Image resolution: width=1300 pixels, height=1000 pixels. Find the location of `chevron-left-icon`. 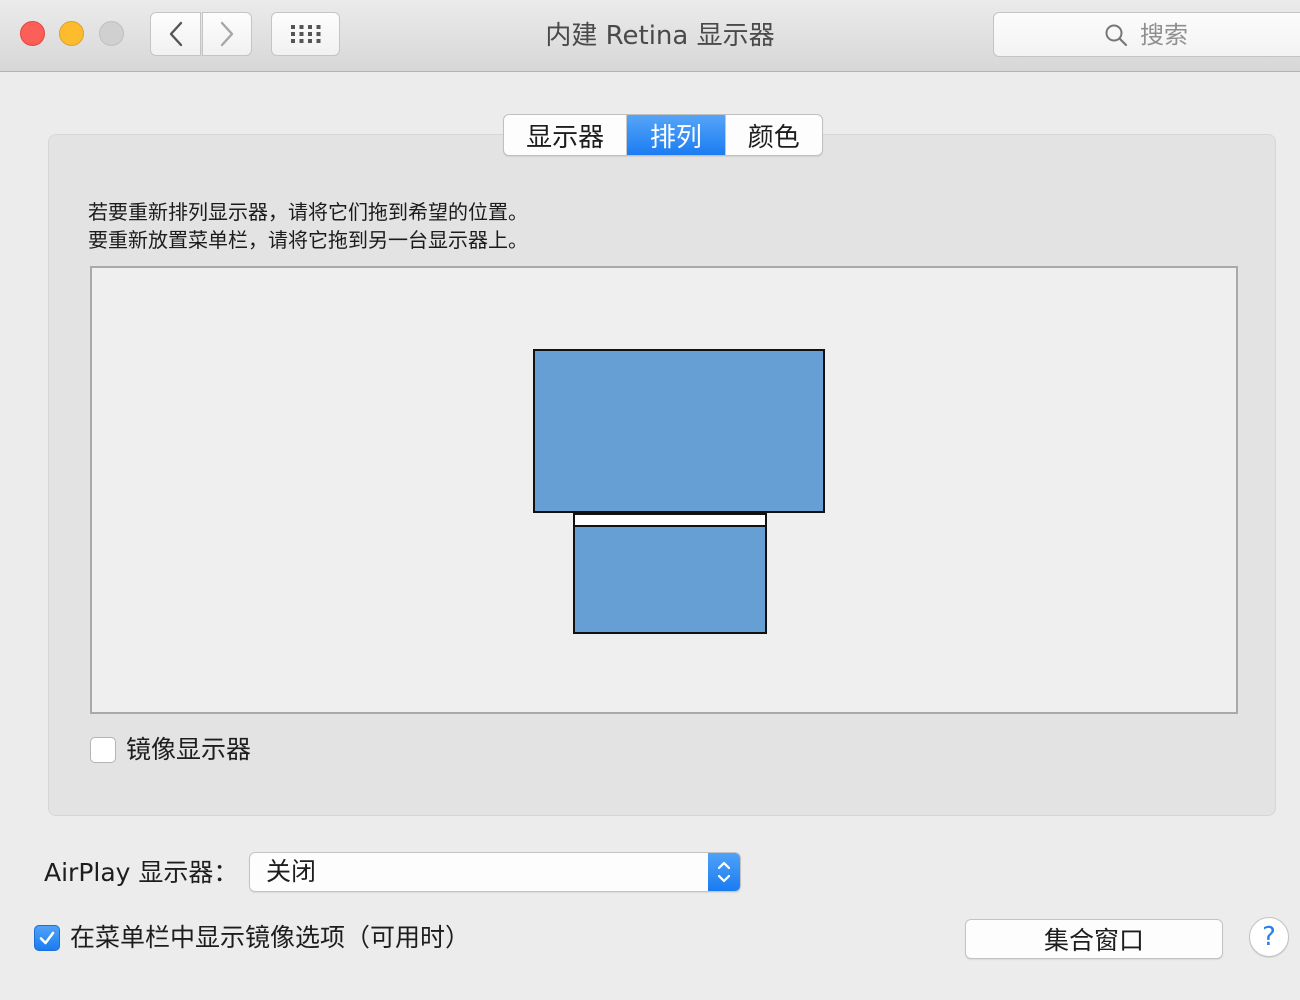

chevron-left-icon is located at coordinates (175, 34).